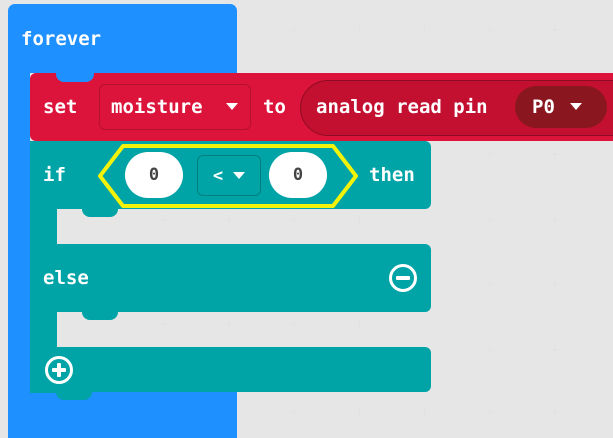 Image resolution: width=613 pixels, height=438 pixels. I want to click on else-block-header, so click(230, 278).